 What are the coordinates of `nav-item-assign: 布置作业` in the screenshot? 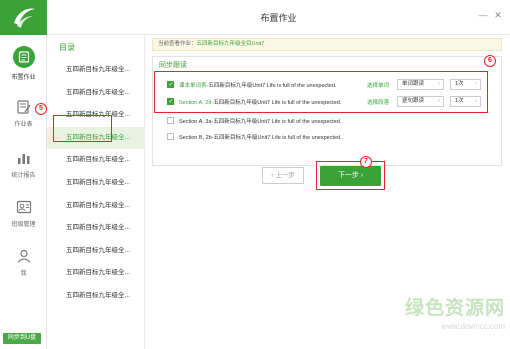 It's located at (23, 66).